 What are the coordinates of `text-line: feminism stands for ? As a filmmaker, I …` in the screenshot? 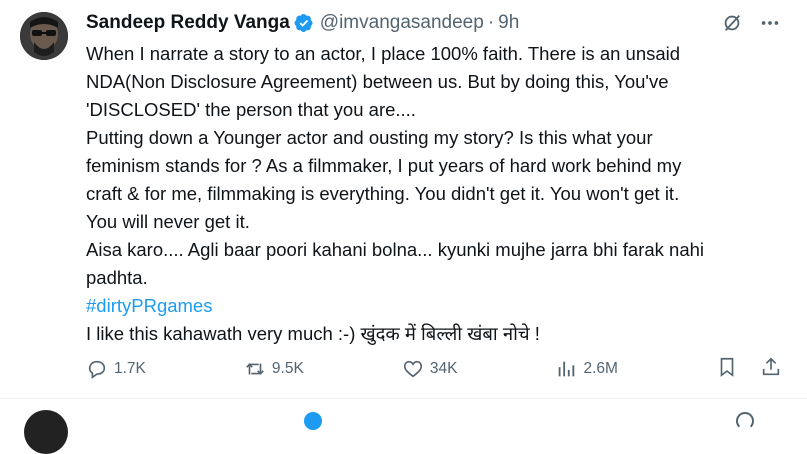 It's located at (384, 165).